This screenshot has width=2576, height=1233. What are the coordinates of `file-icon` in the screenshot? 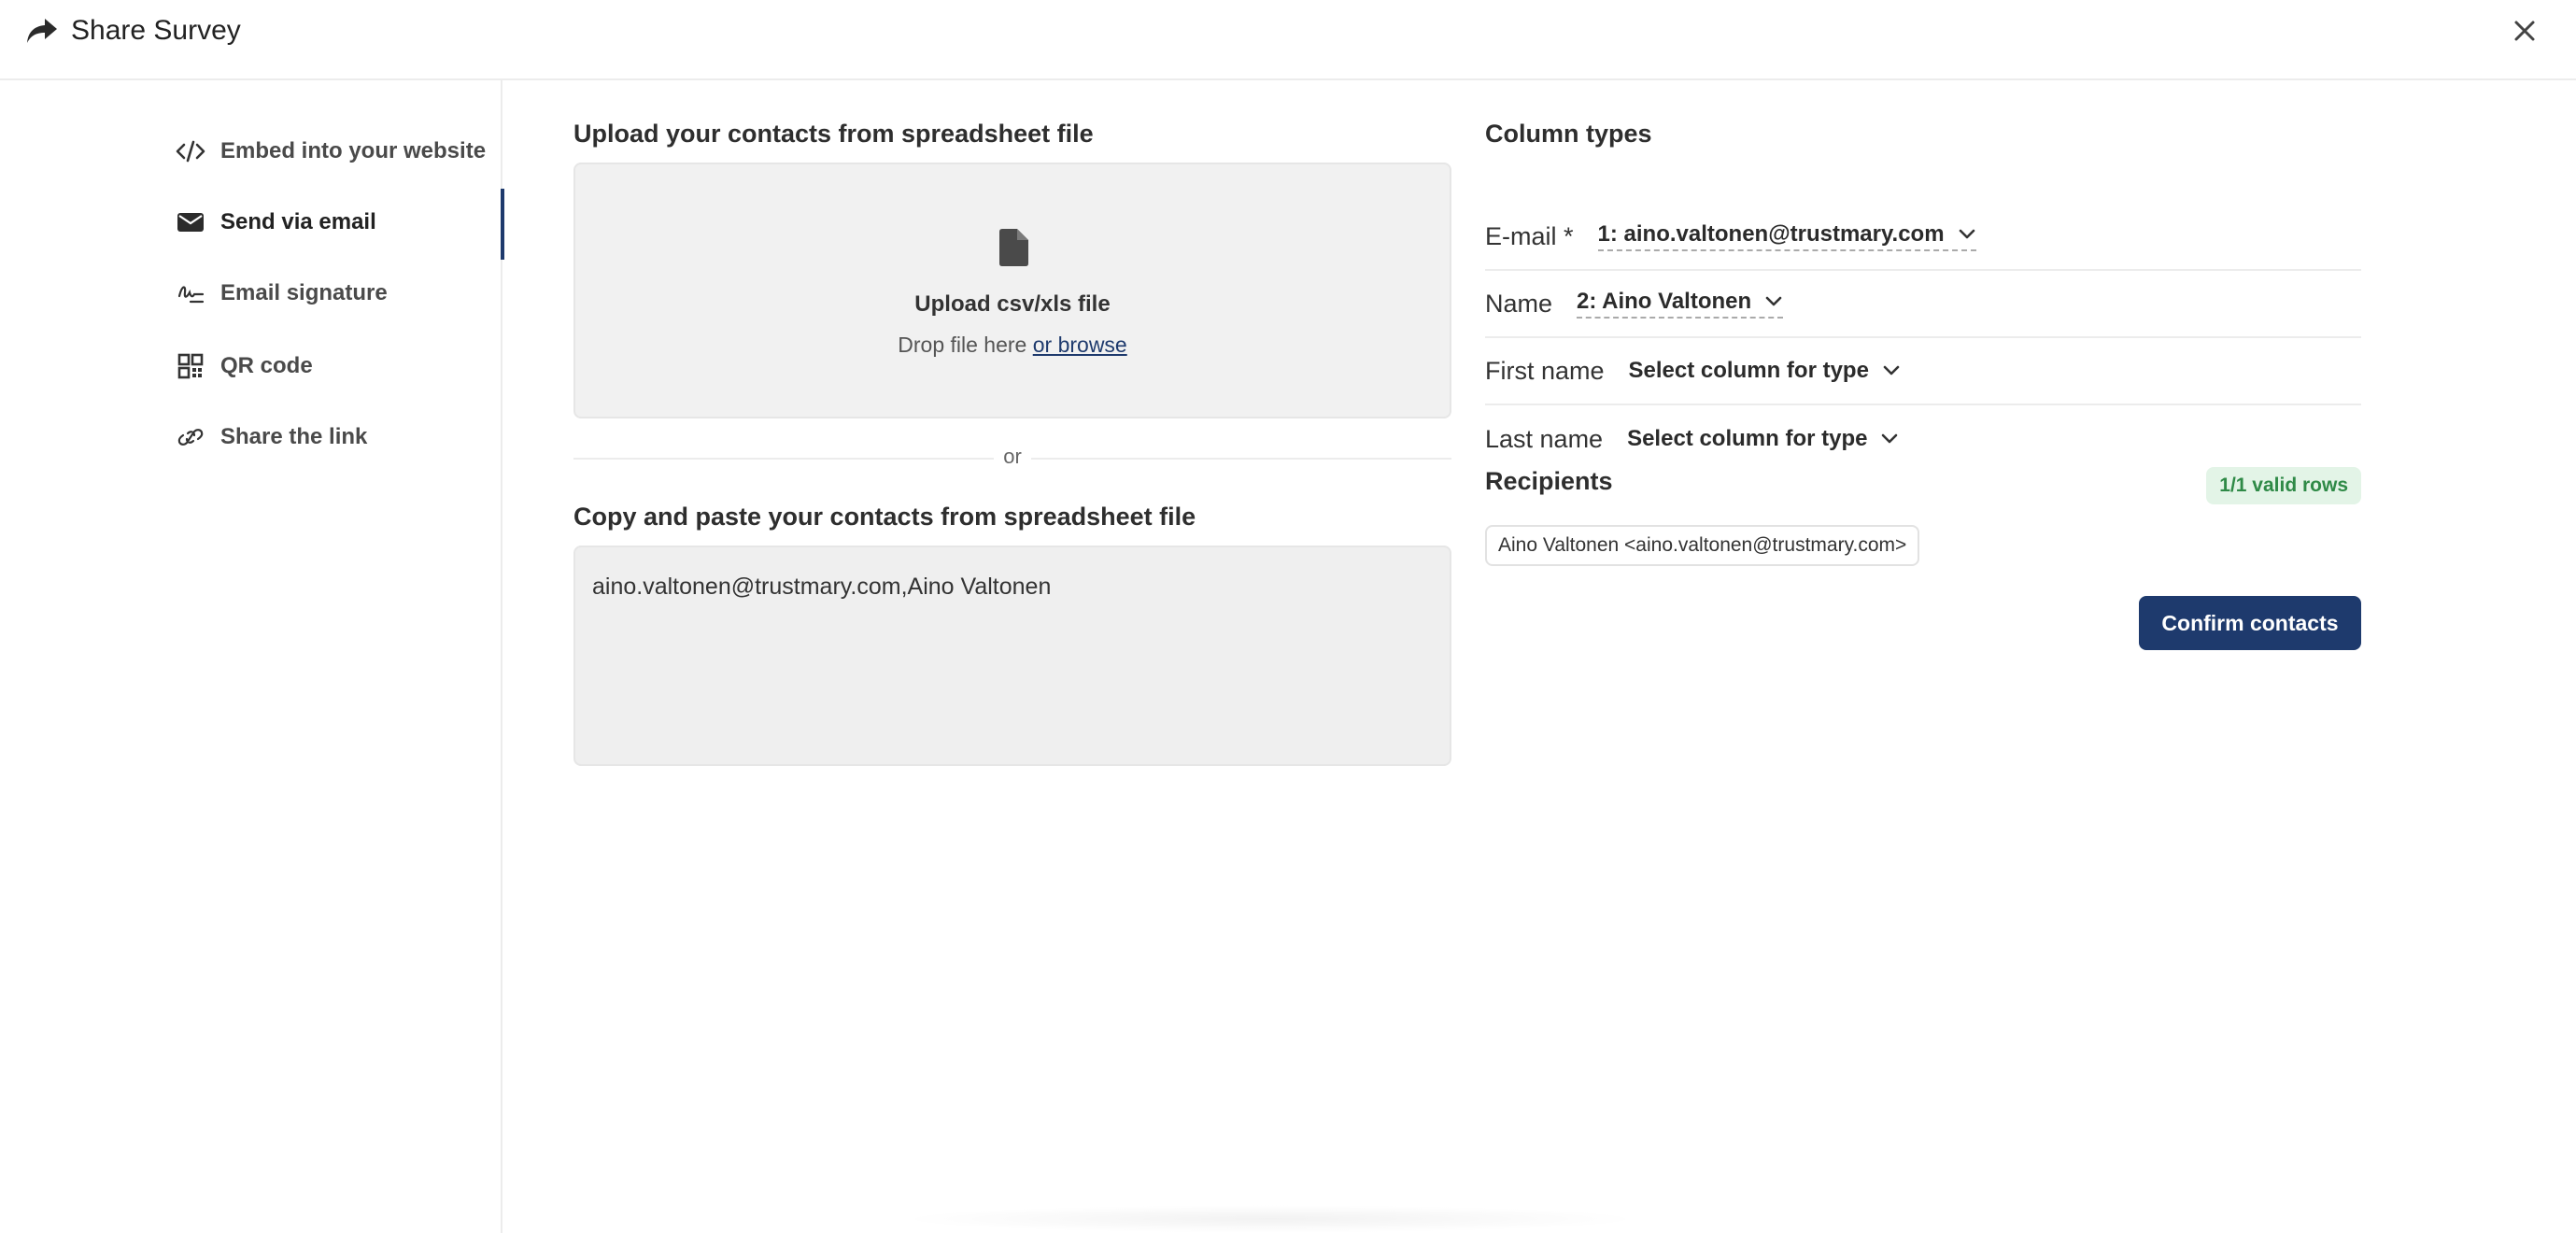 It's located at (1013, 247).